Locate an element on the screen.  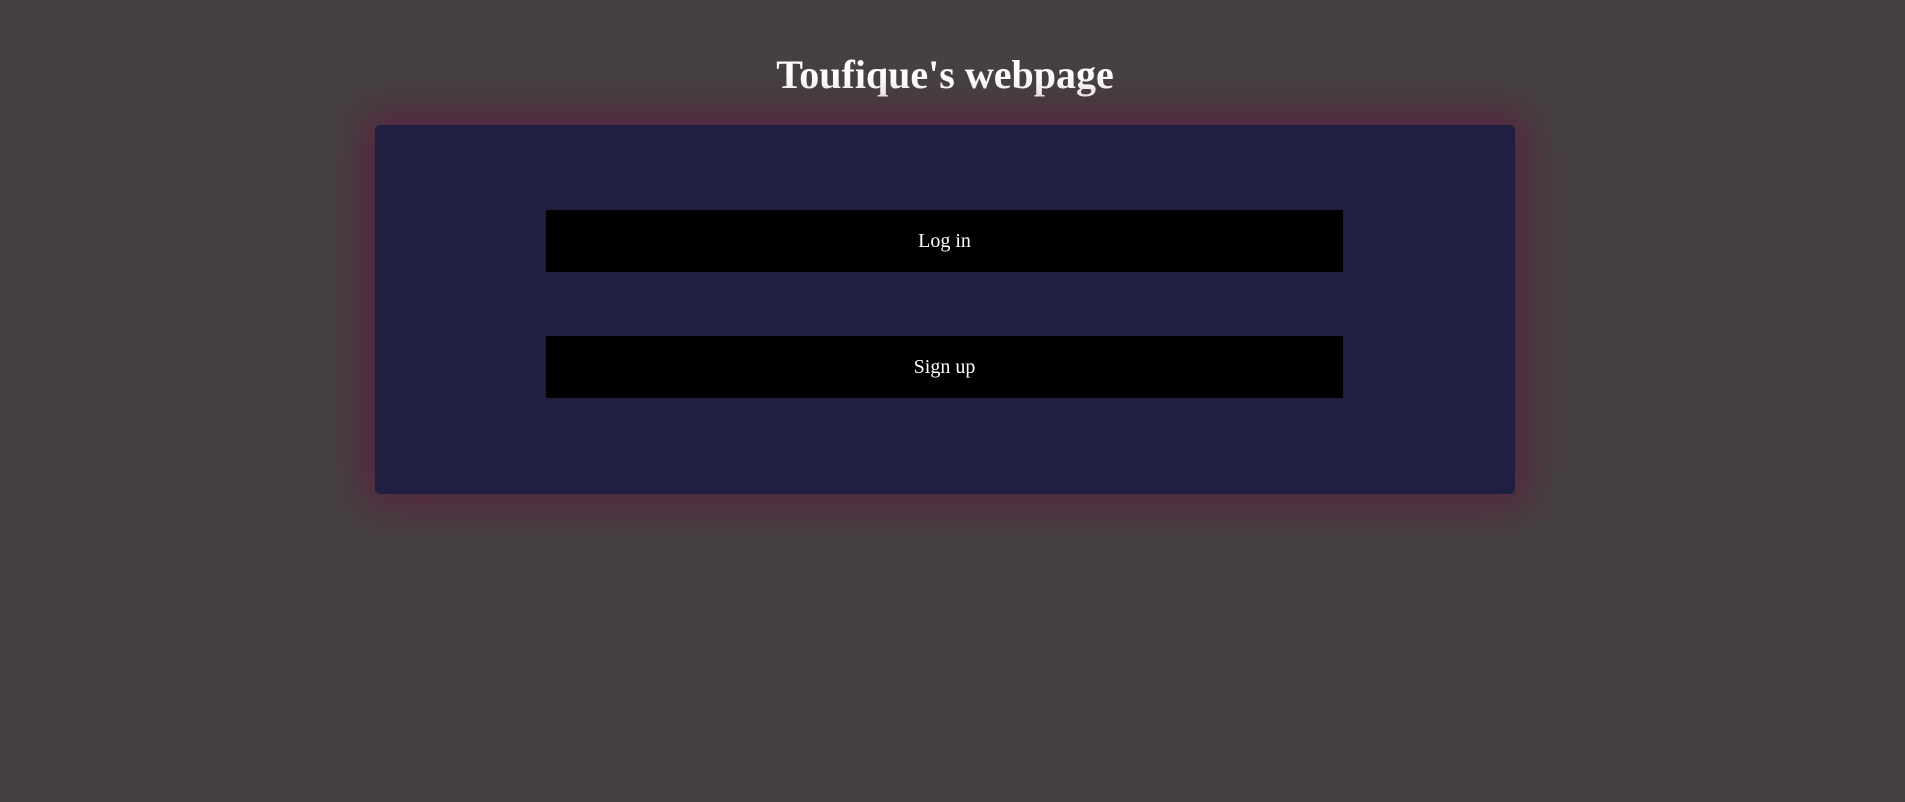
page-title: Toufique's webpage is located at coordinates (945, 74).